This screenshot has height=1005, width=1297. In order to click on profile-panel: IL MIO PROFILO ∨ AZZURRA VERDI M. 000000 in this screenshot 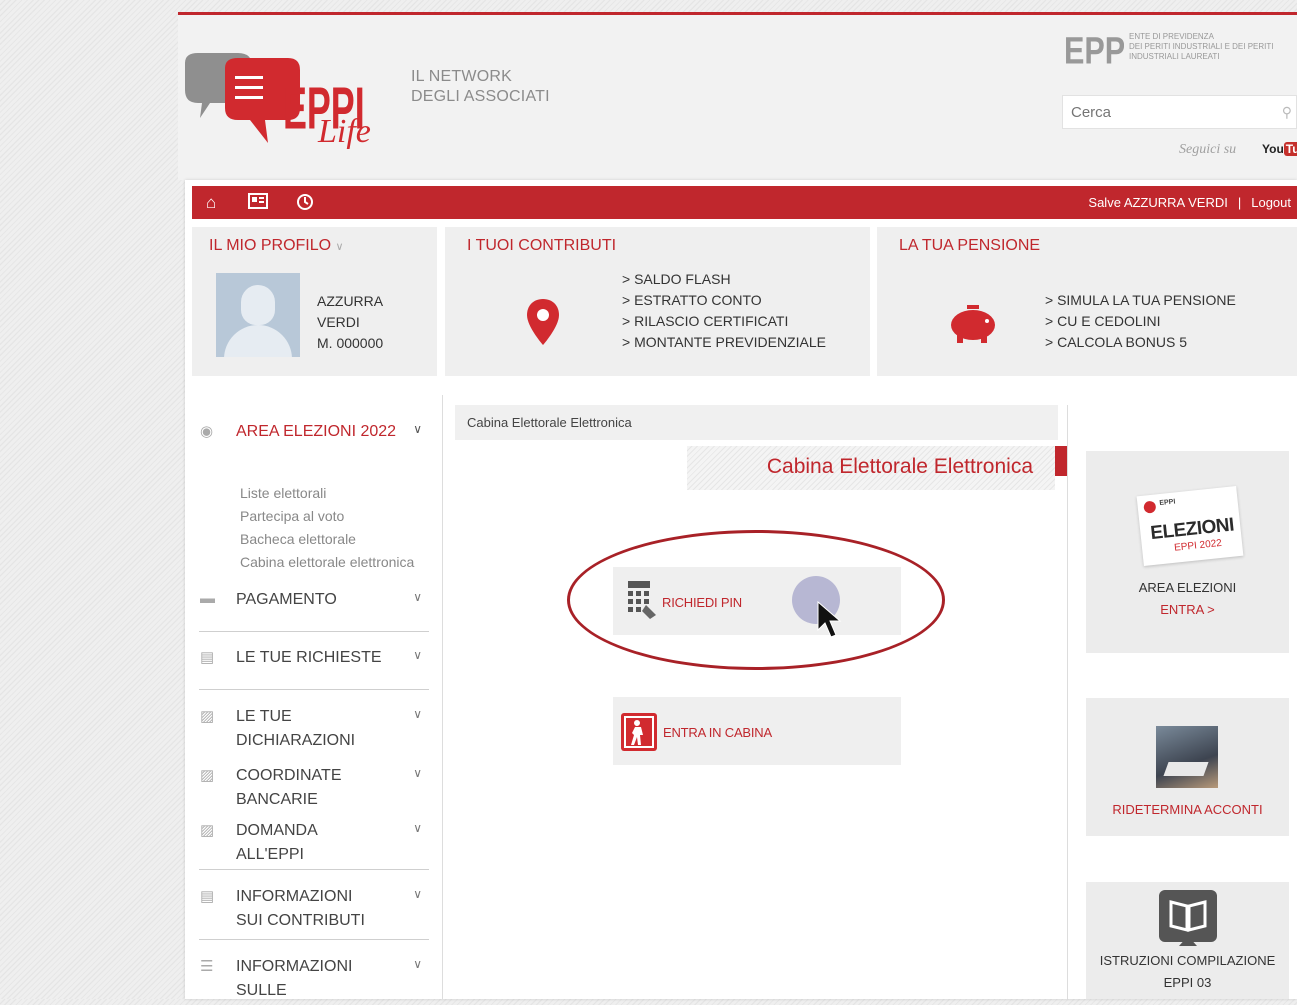, I will do `click(314, 301)`.